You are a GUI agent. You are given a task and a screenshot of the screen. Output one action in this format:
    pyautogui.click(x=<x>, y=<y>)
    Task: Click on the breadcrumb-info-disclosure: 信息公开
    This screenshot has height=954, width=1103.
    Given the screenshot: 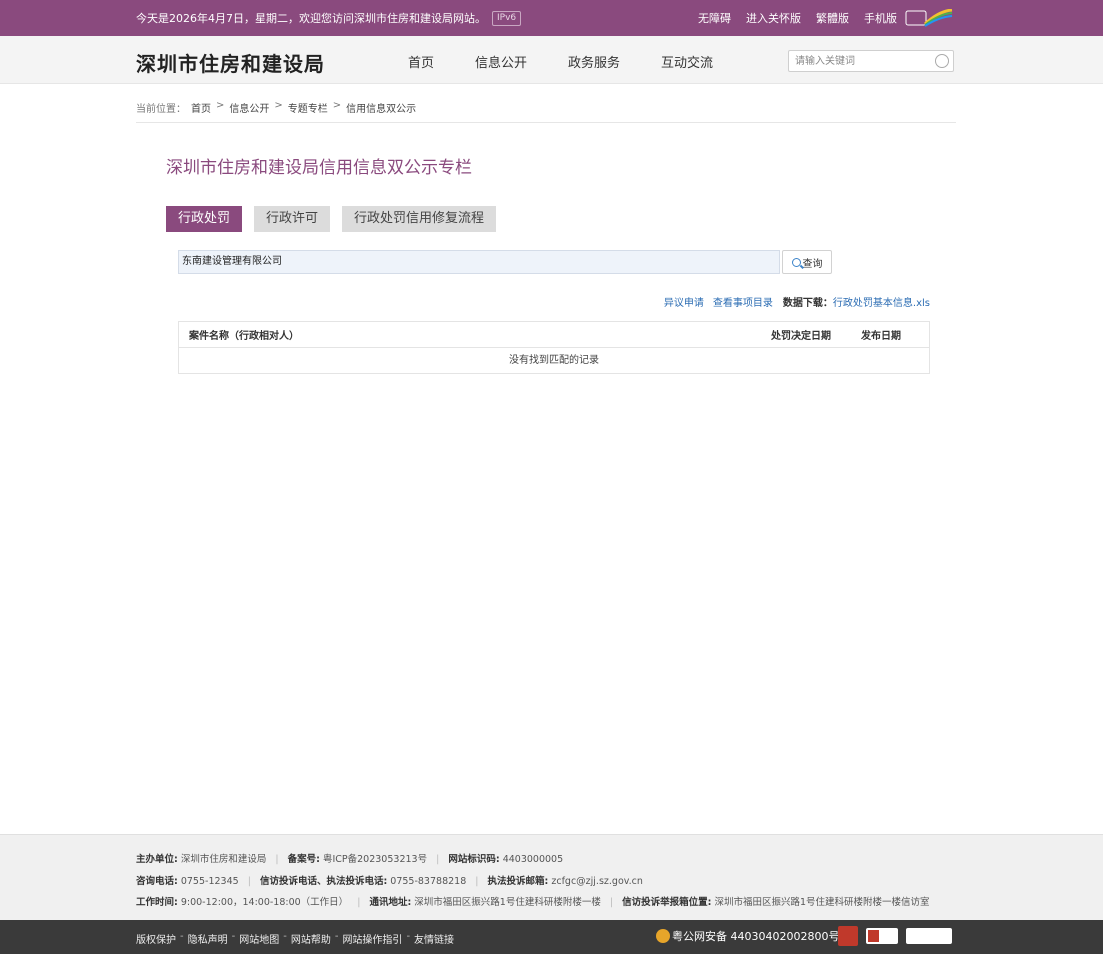 What is the action you would take?
    pyautogui.click(x=249, y=107)
    